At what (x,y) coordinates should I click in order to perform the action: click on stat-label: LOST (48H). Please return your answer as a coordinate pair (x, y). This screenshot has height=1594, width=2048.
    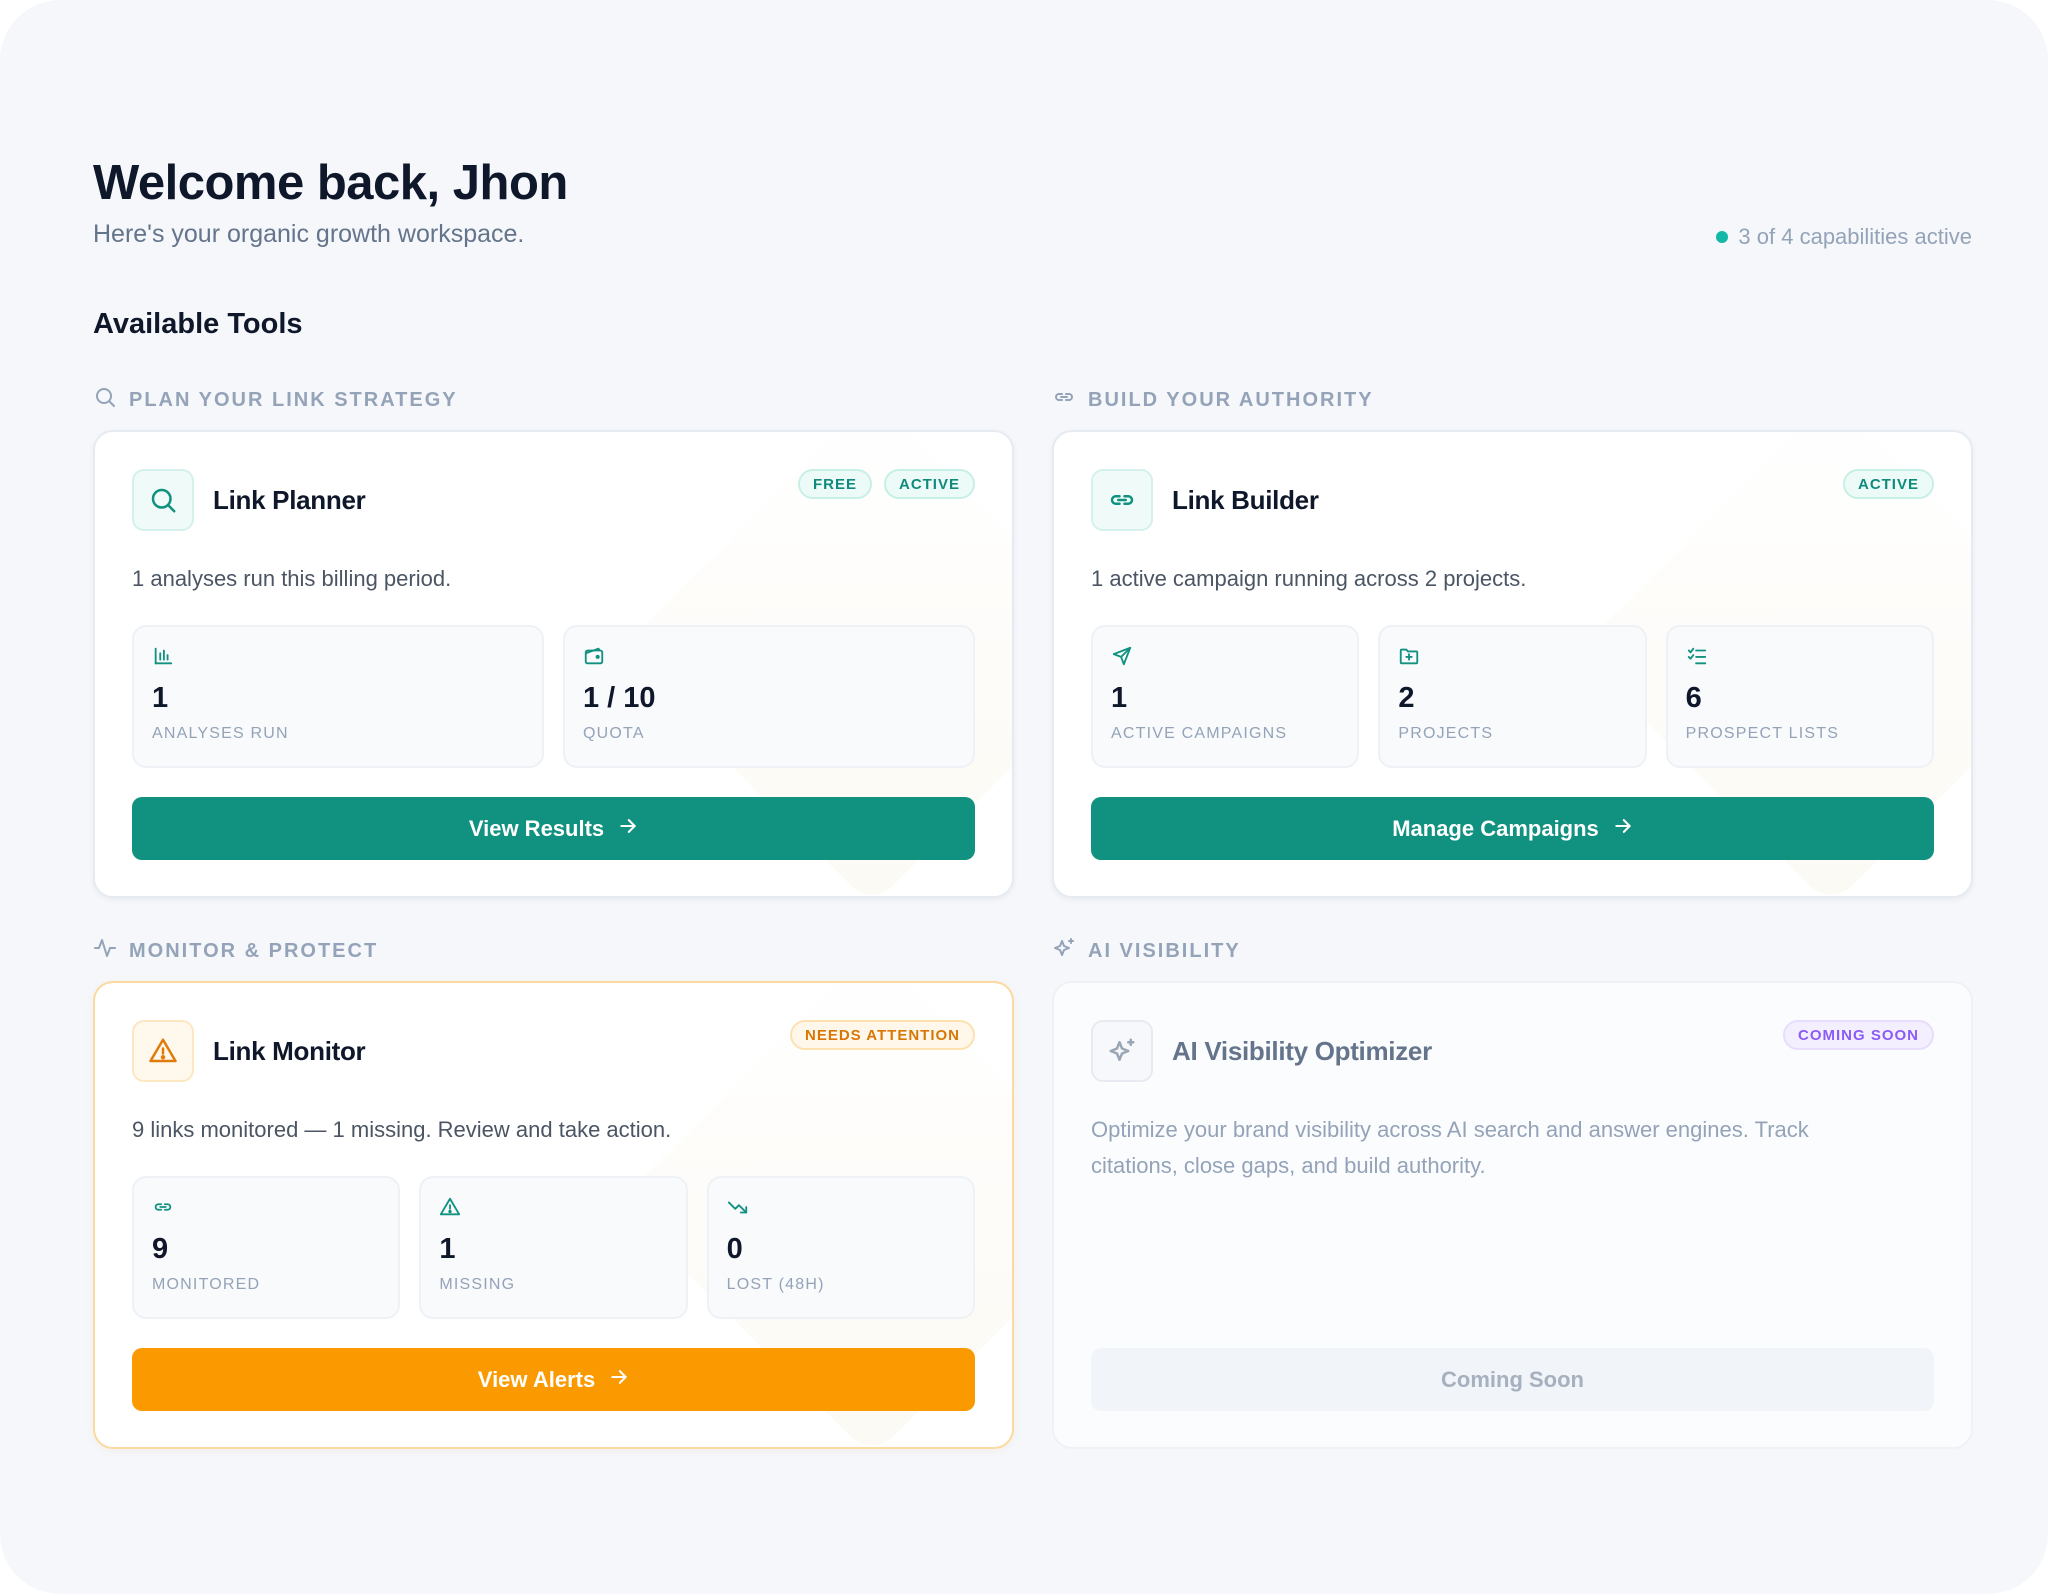
    Looking at the image, I should click on (775, 1284).